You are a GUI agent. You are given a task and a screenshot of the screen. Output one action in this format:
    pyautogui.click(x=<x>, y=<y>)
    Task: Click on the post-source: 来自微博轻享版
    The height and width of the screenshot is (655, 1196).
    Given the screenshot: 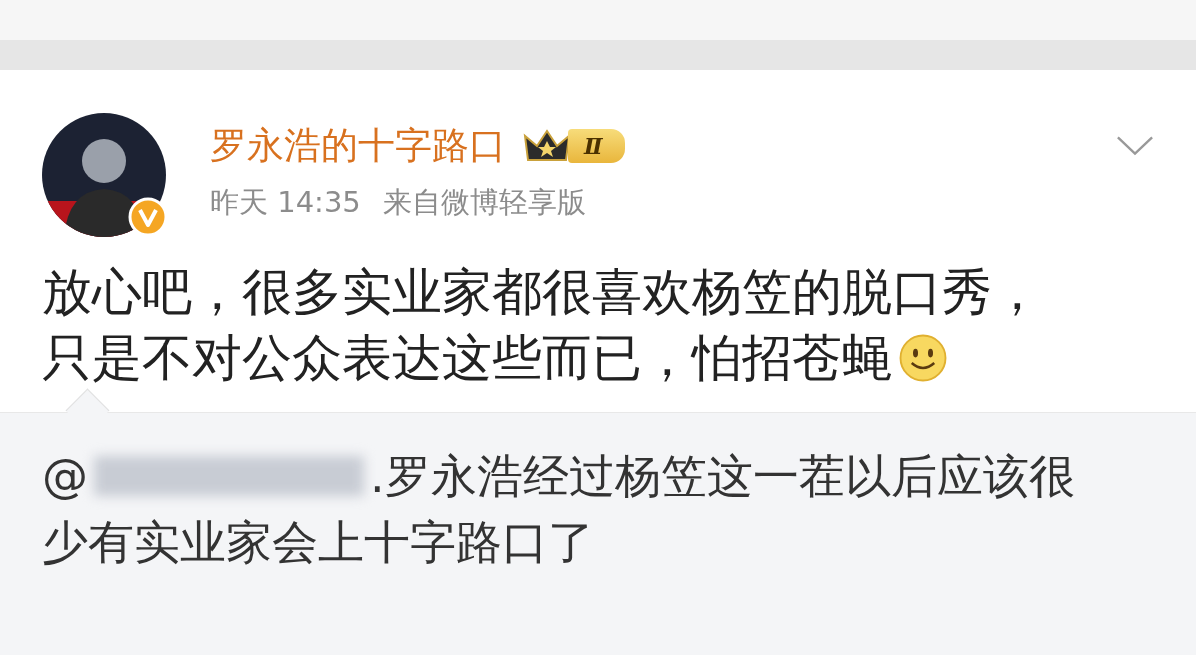 What is the action you would take?
    pyautogui.click(x=484, y=203)
    